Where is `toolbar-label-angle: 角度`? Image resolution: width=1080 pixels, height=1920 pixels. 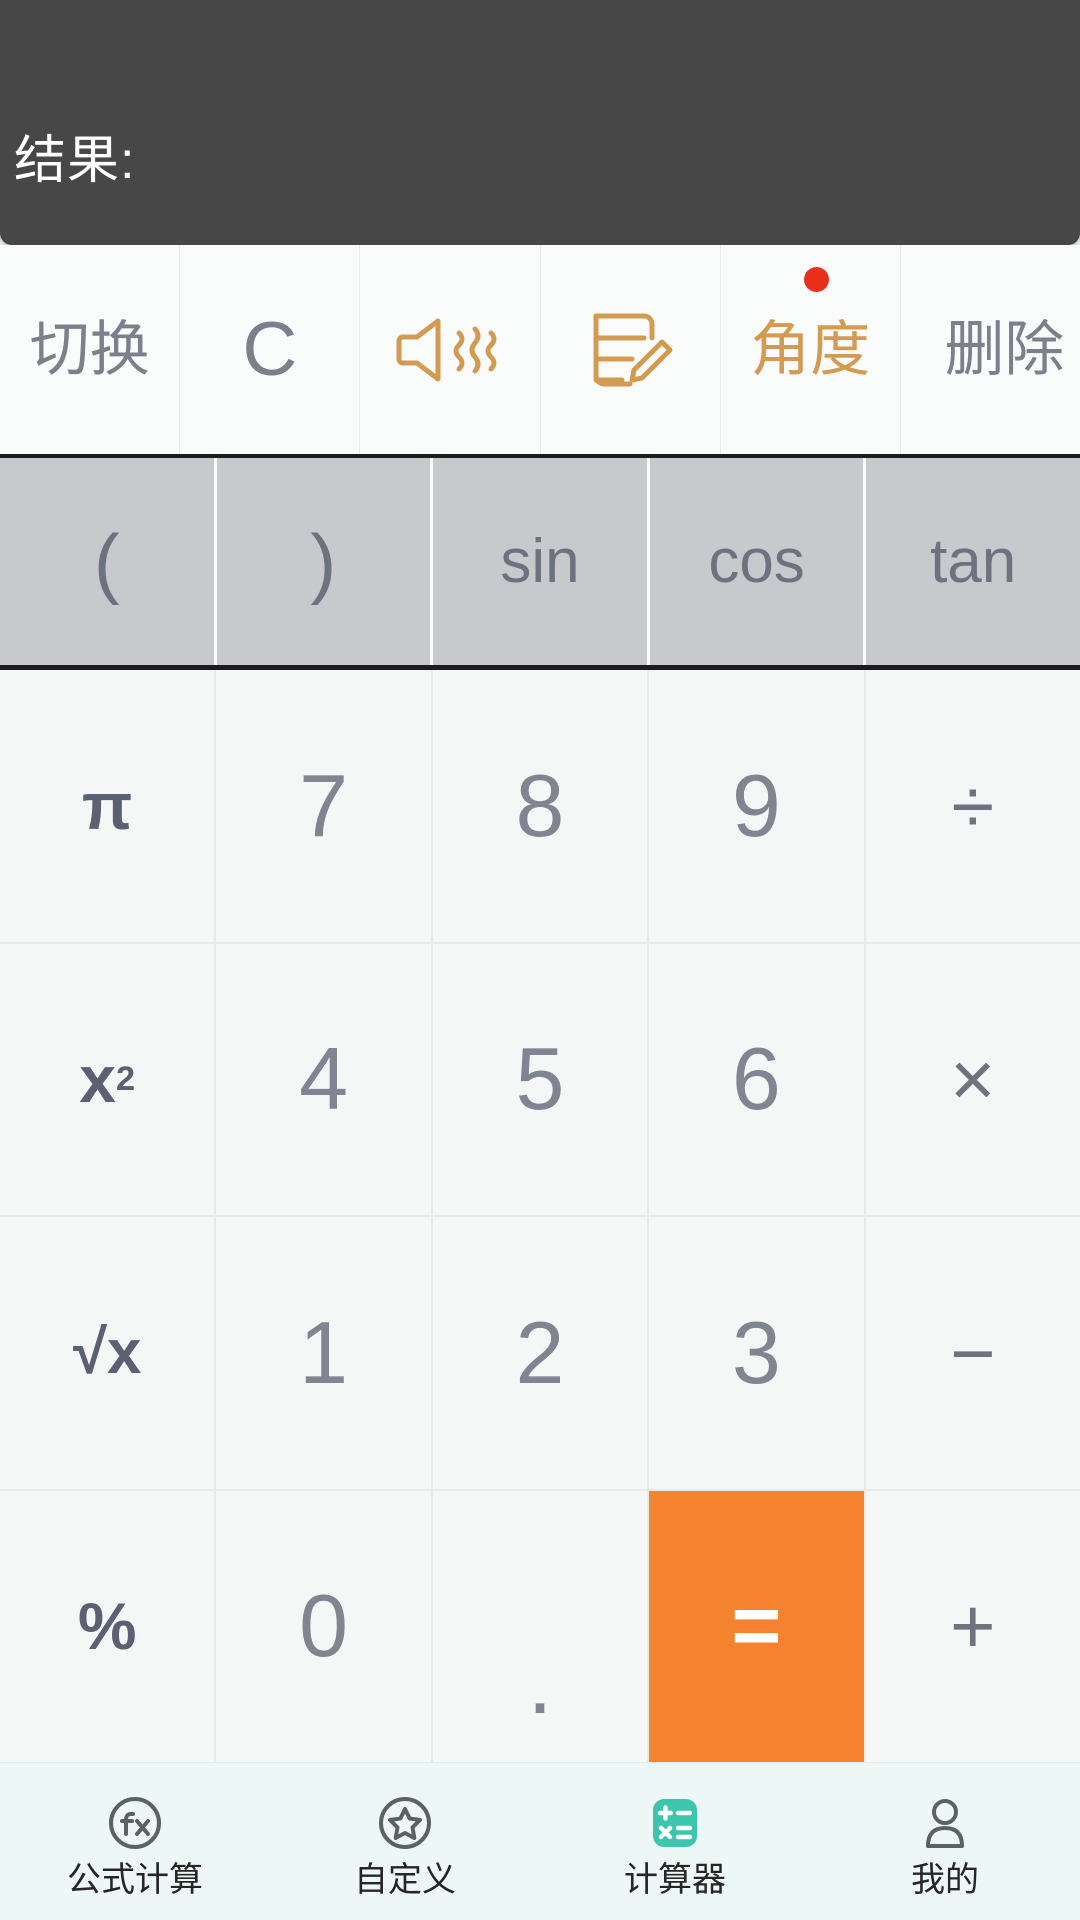
toolbar-label-angle: 角度 is located at coordinates (810, 349).